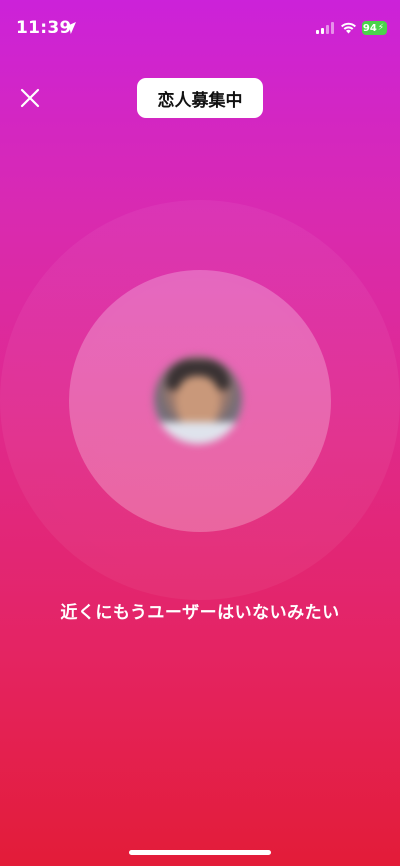  I want to click on location-arrow-icon, so click(70, 28).